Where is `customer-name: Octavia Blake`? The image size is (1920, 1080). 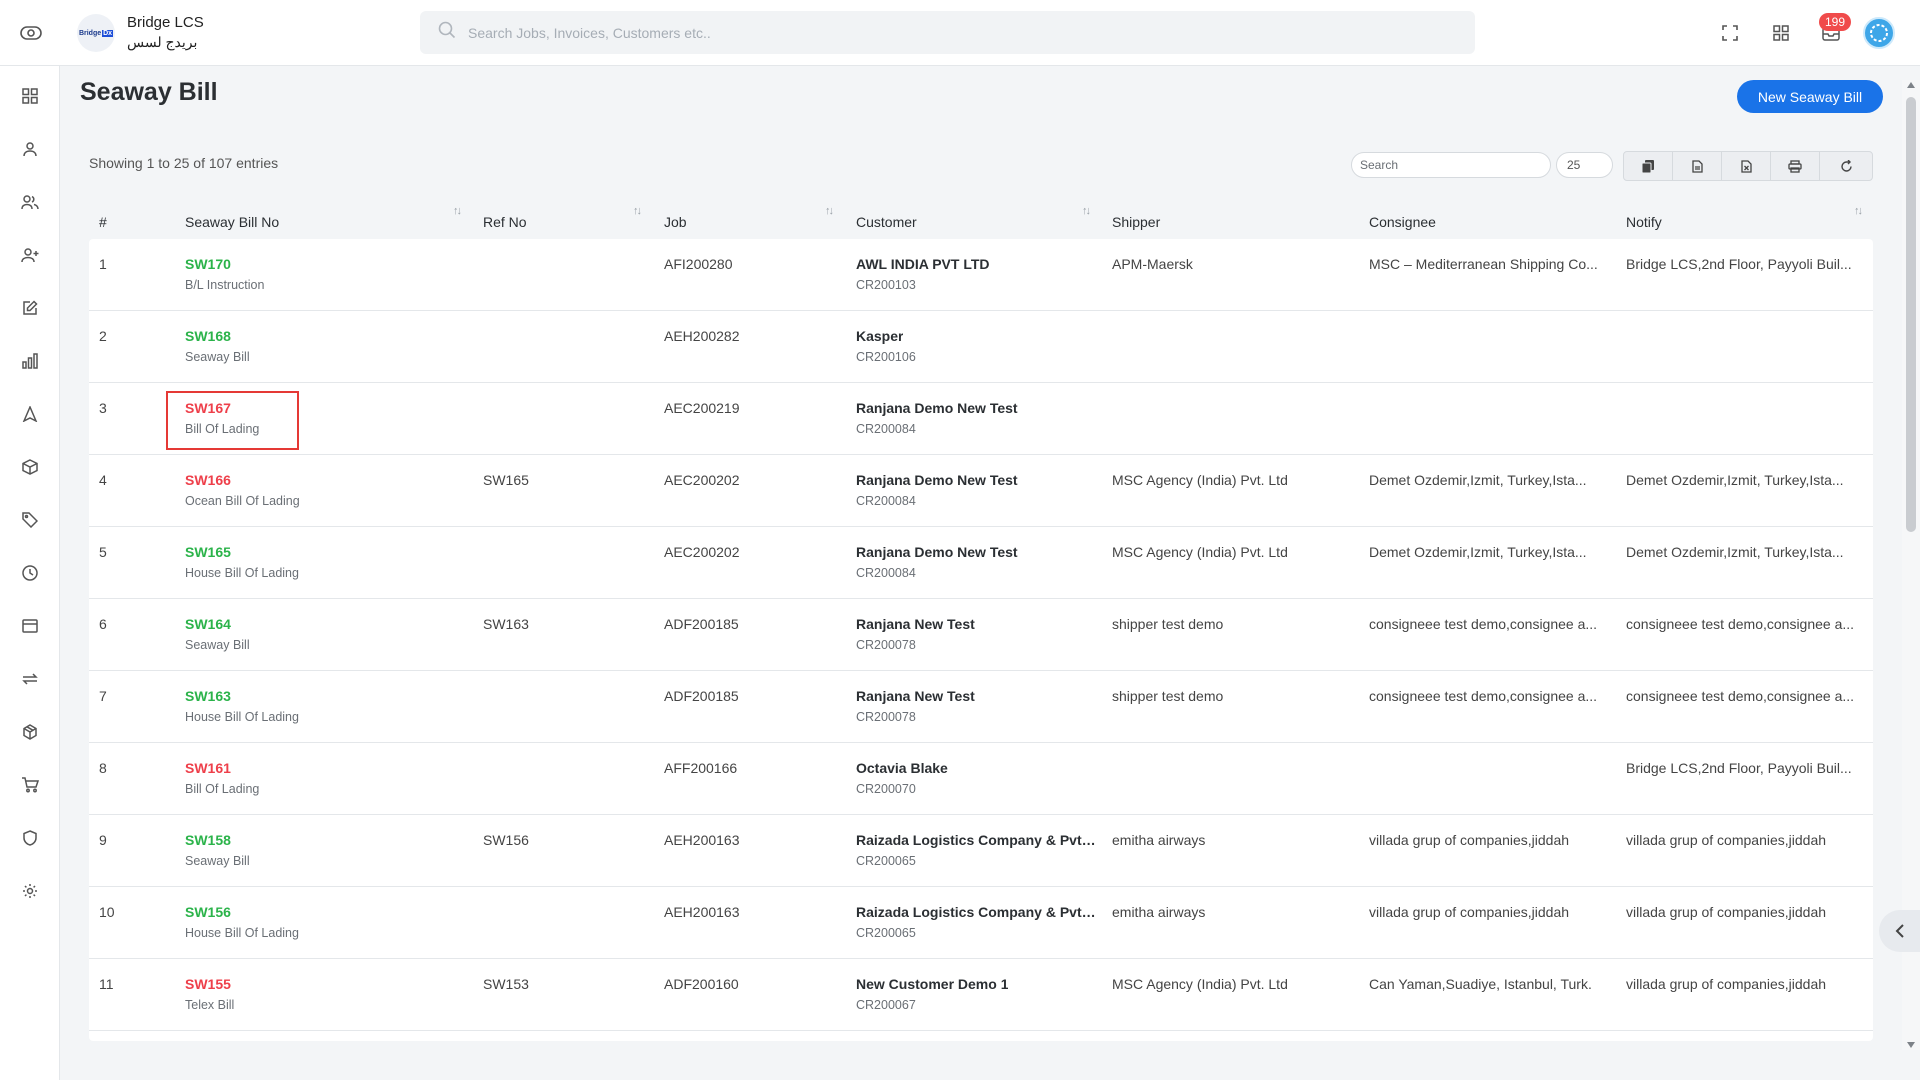 customer-name: Octavia Blake is located at coordinates (902, 768).